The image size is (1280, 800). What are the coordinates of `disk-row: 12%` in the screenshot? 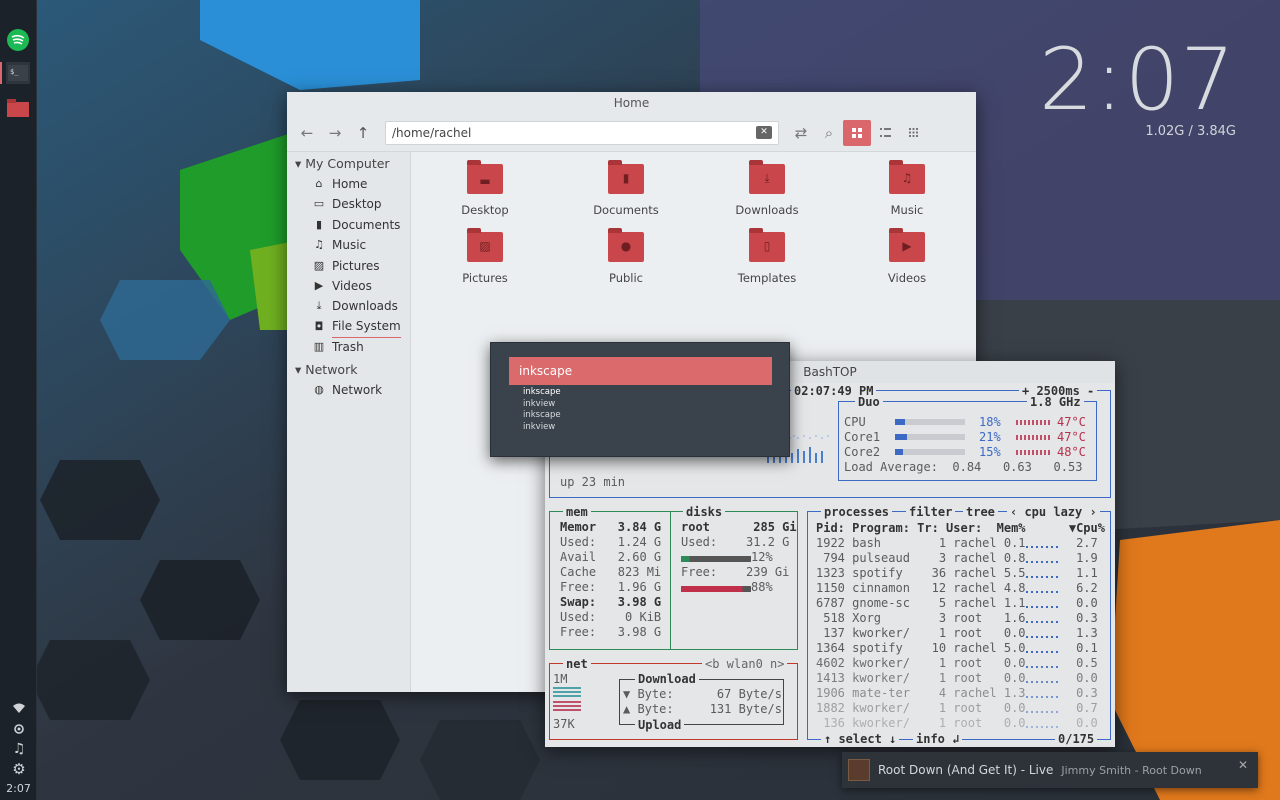 It's located at (762, 557).